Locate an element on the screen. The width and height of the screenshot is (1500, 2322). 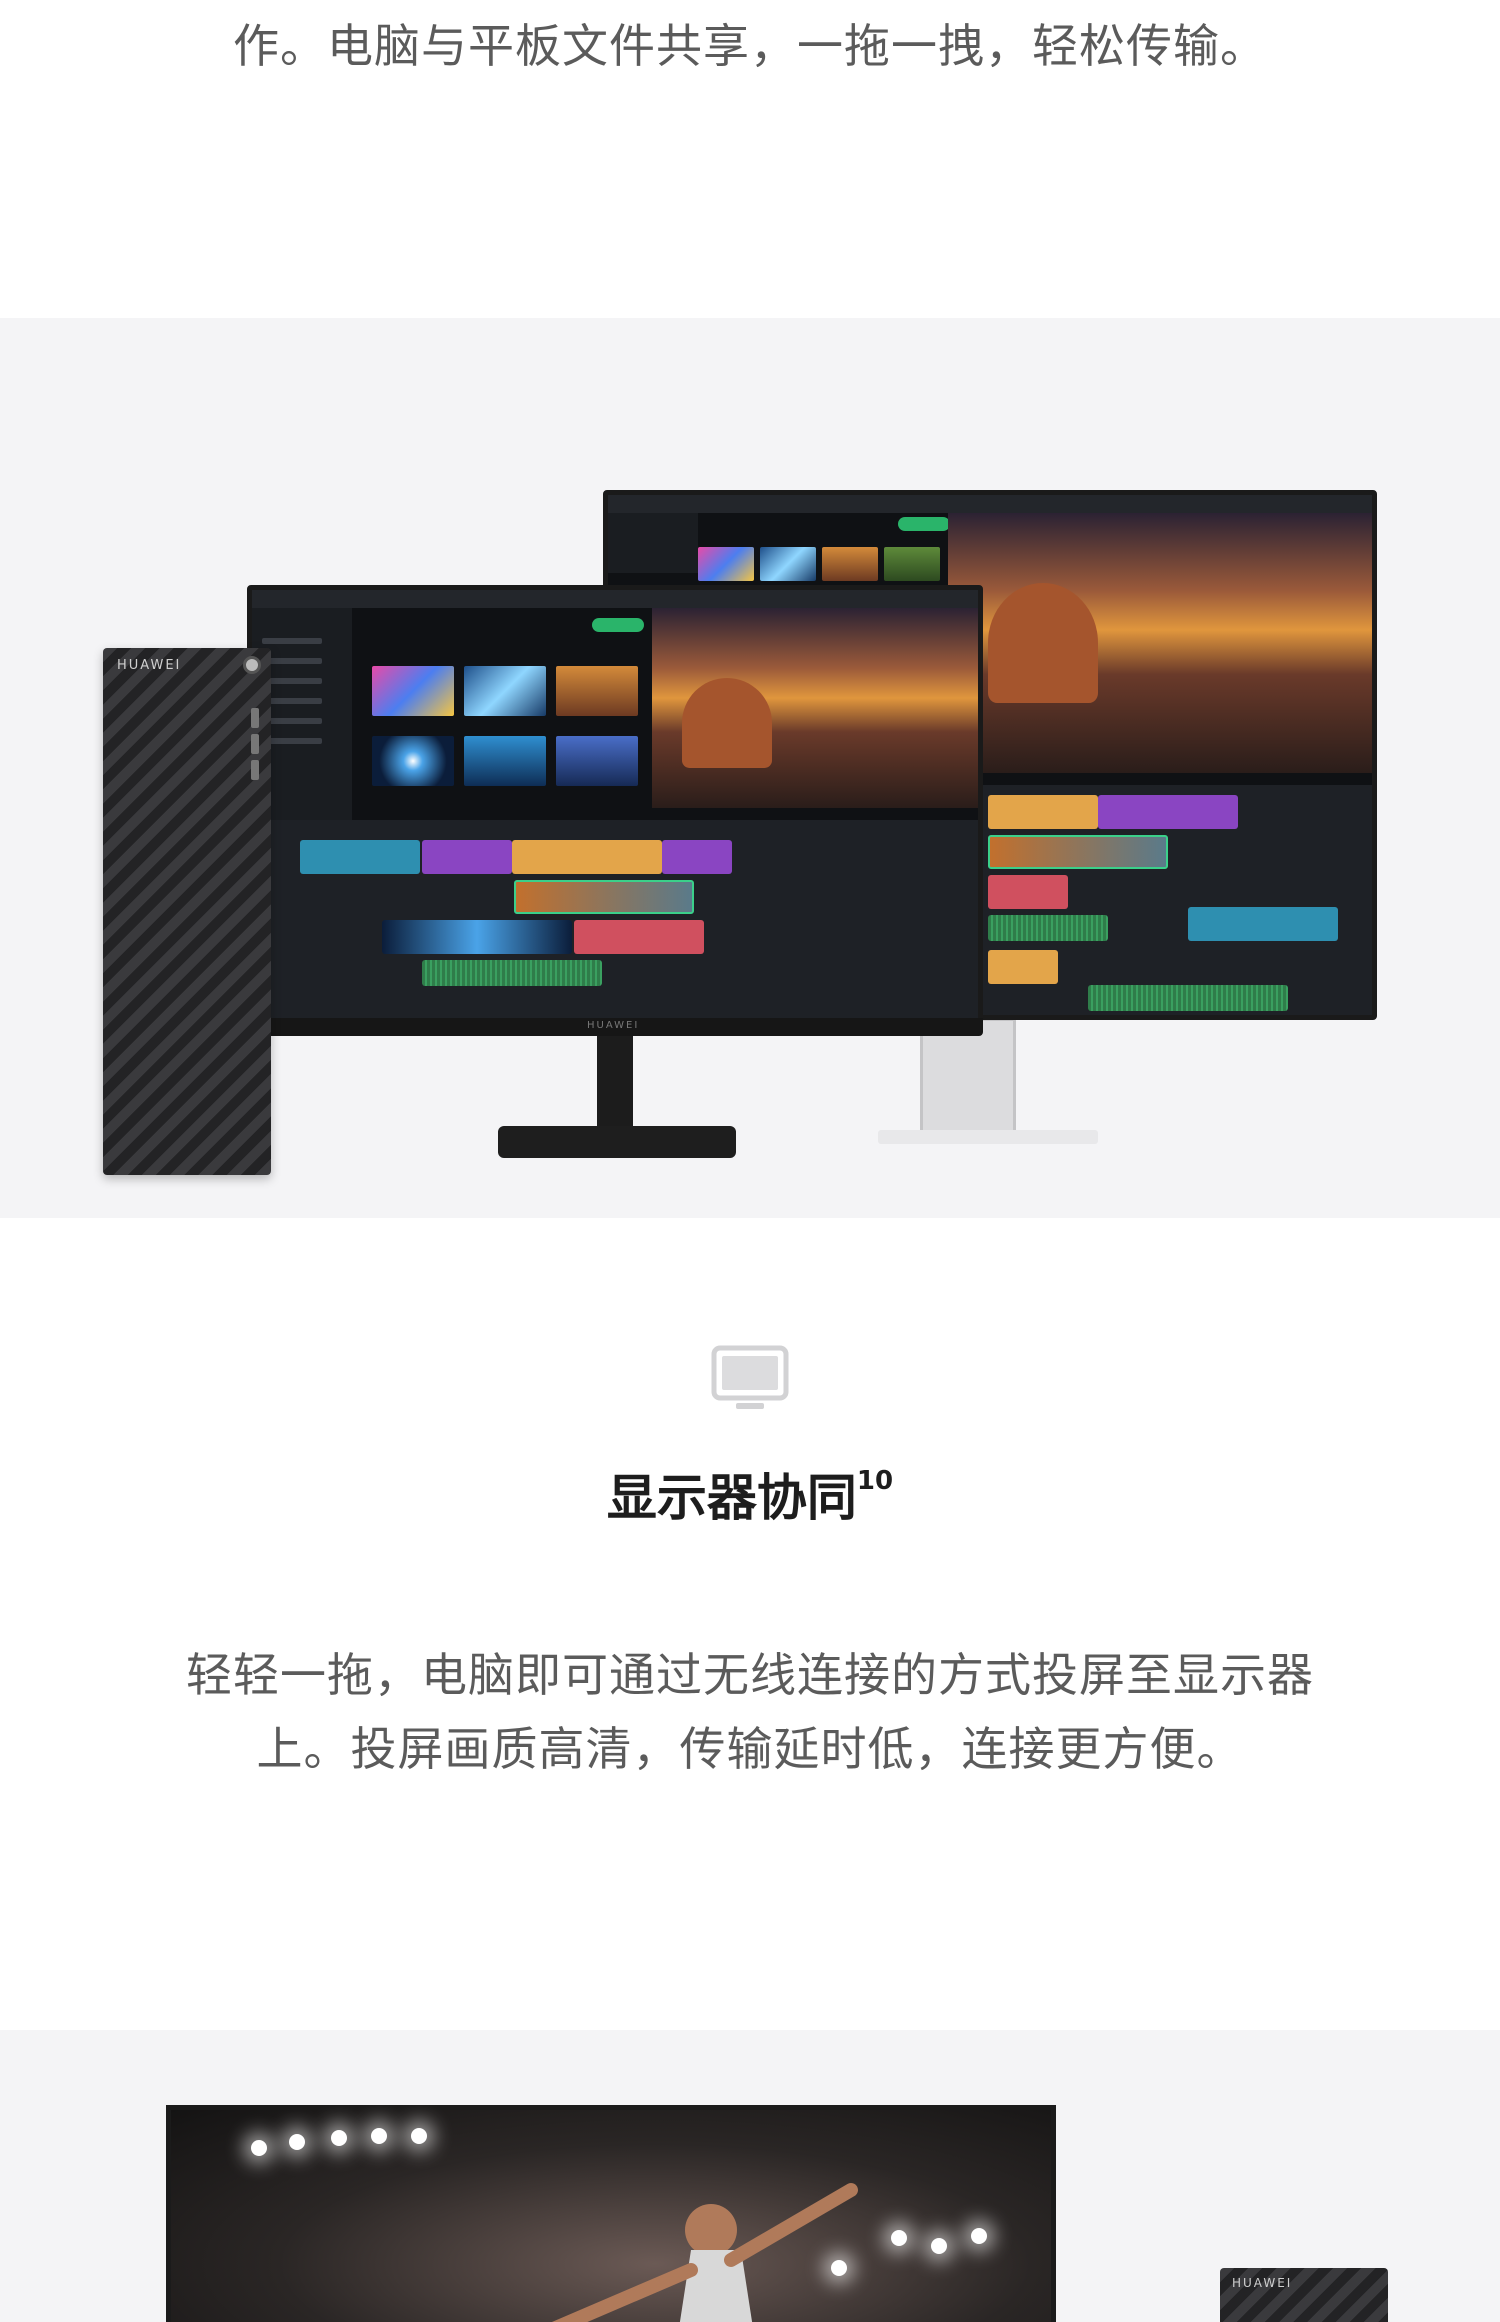
feature-title: 显示器协同10 is located at coordinates (750, 1494).